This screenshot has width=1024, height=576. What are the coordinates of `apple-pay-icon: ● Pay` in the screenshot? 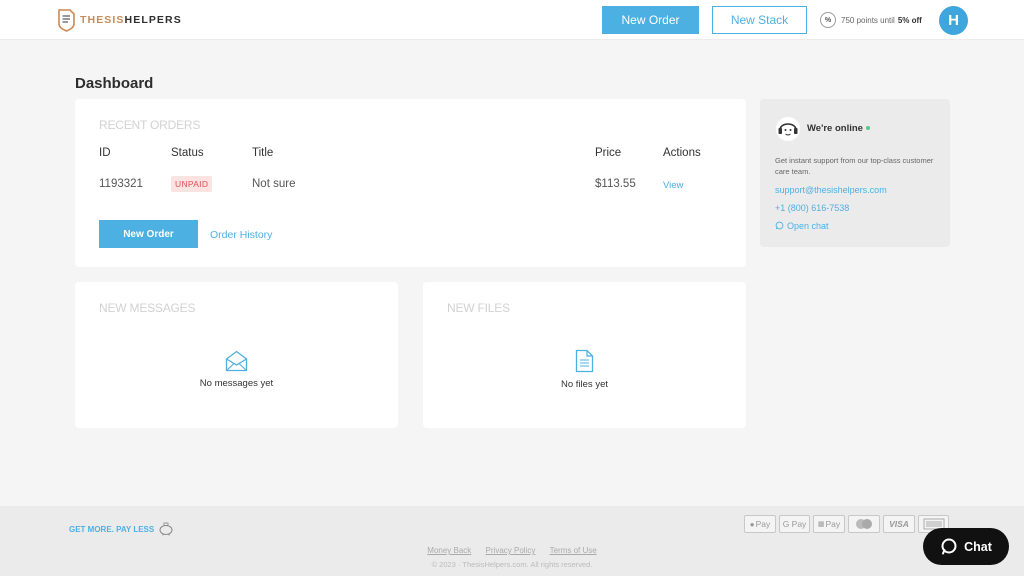 It's located at (760, 524).